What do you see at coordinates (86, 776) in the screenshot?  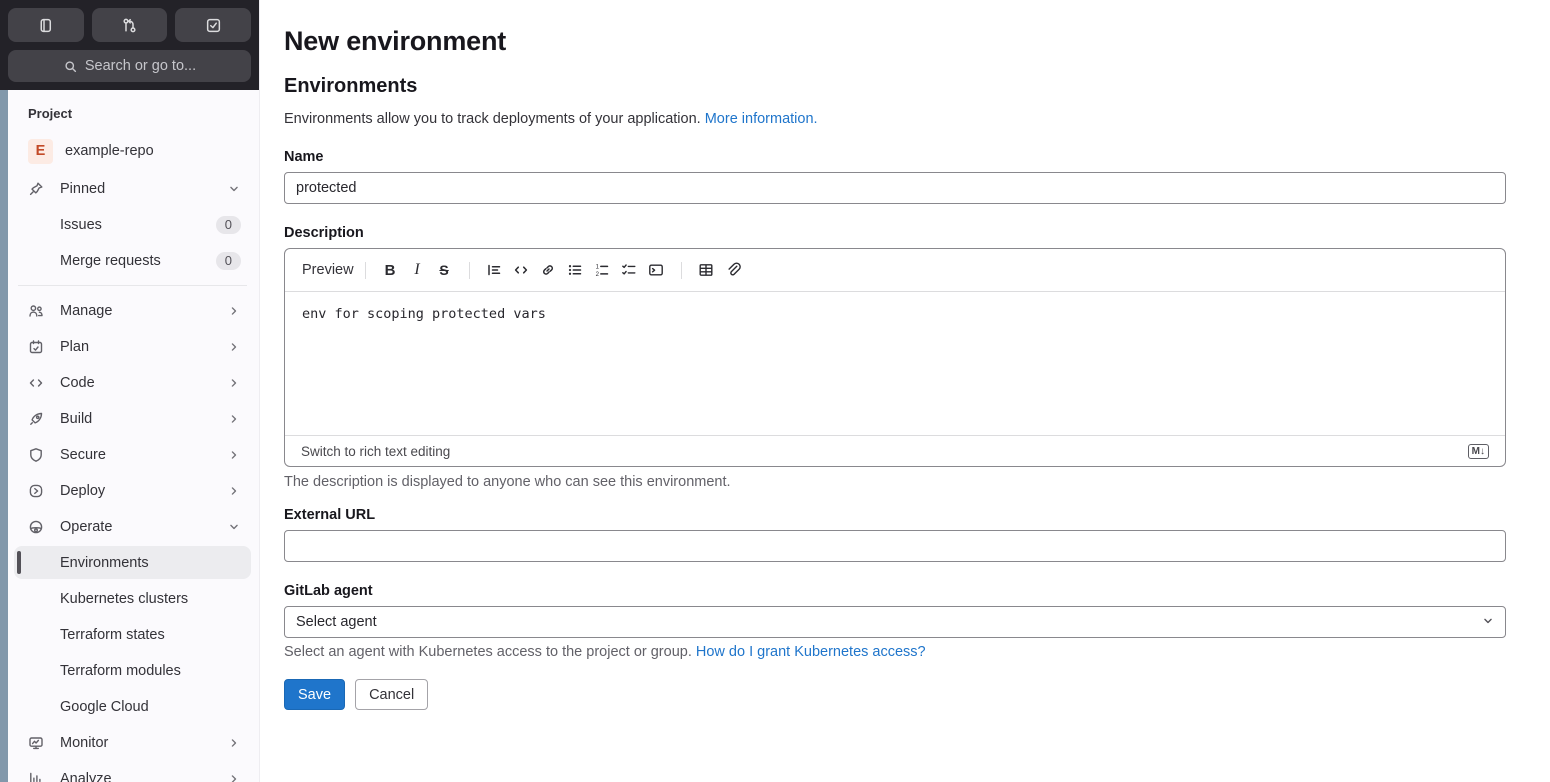 I see `analyze-label: Analyze` at bounding box center [86, 776].